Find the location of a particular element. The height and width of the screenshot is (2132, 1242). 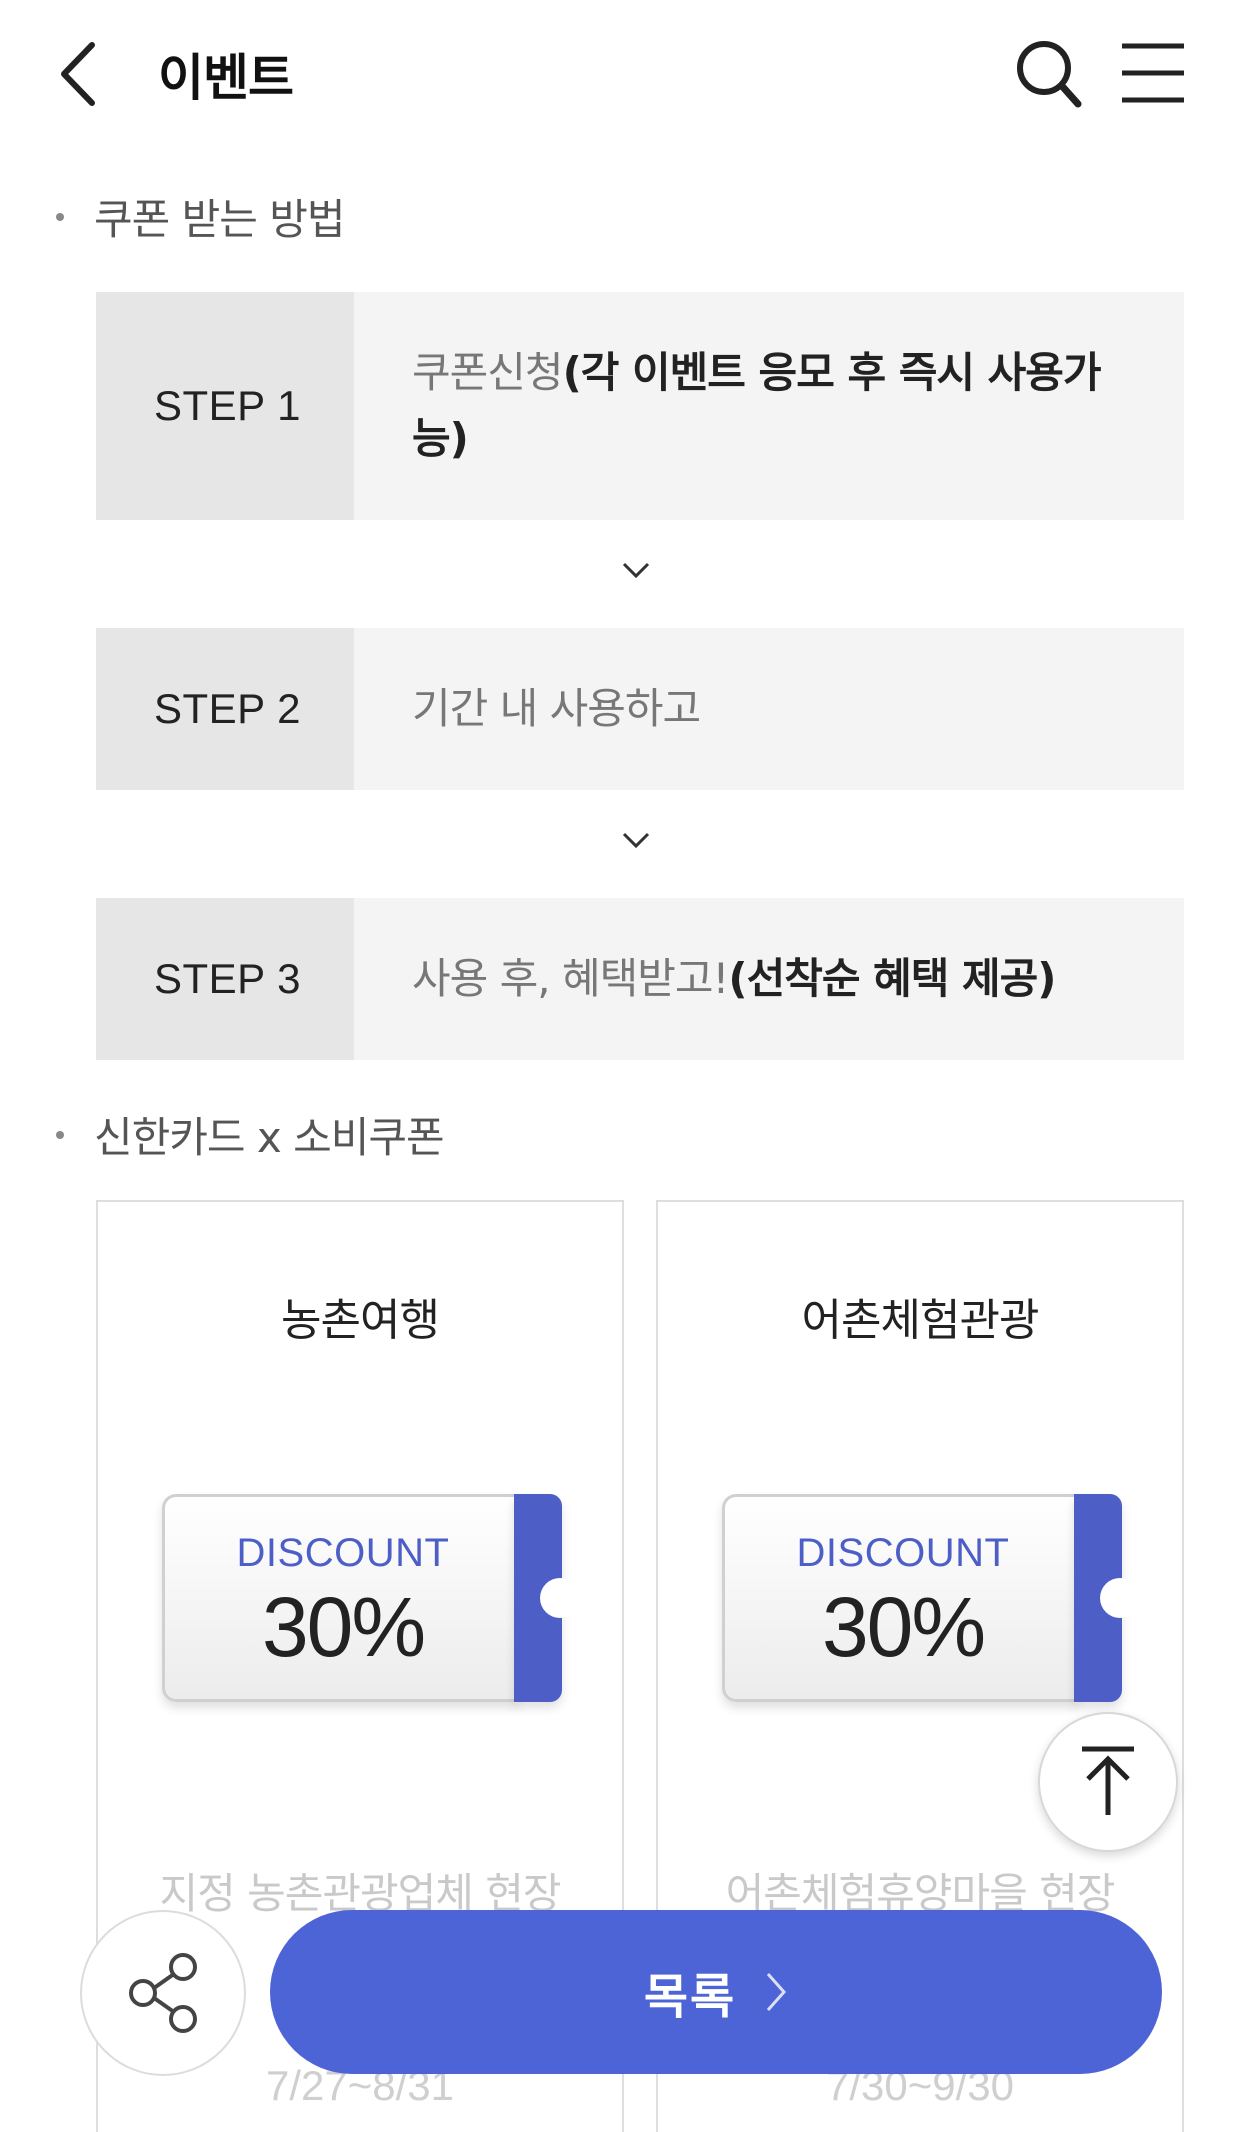

step-1: STEP 1 쿠폰신청(각 이벤트 응모 후 즉시 사용가능) is located at coordinates (640, 406).